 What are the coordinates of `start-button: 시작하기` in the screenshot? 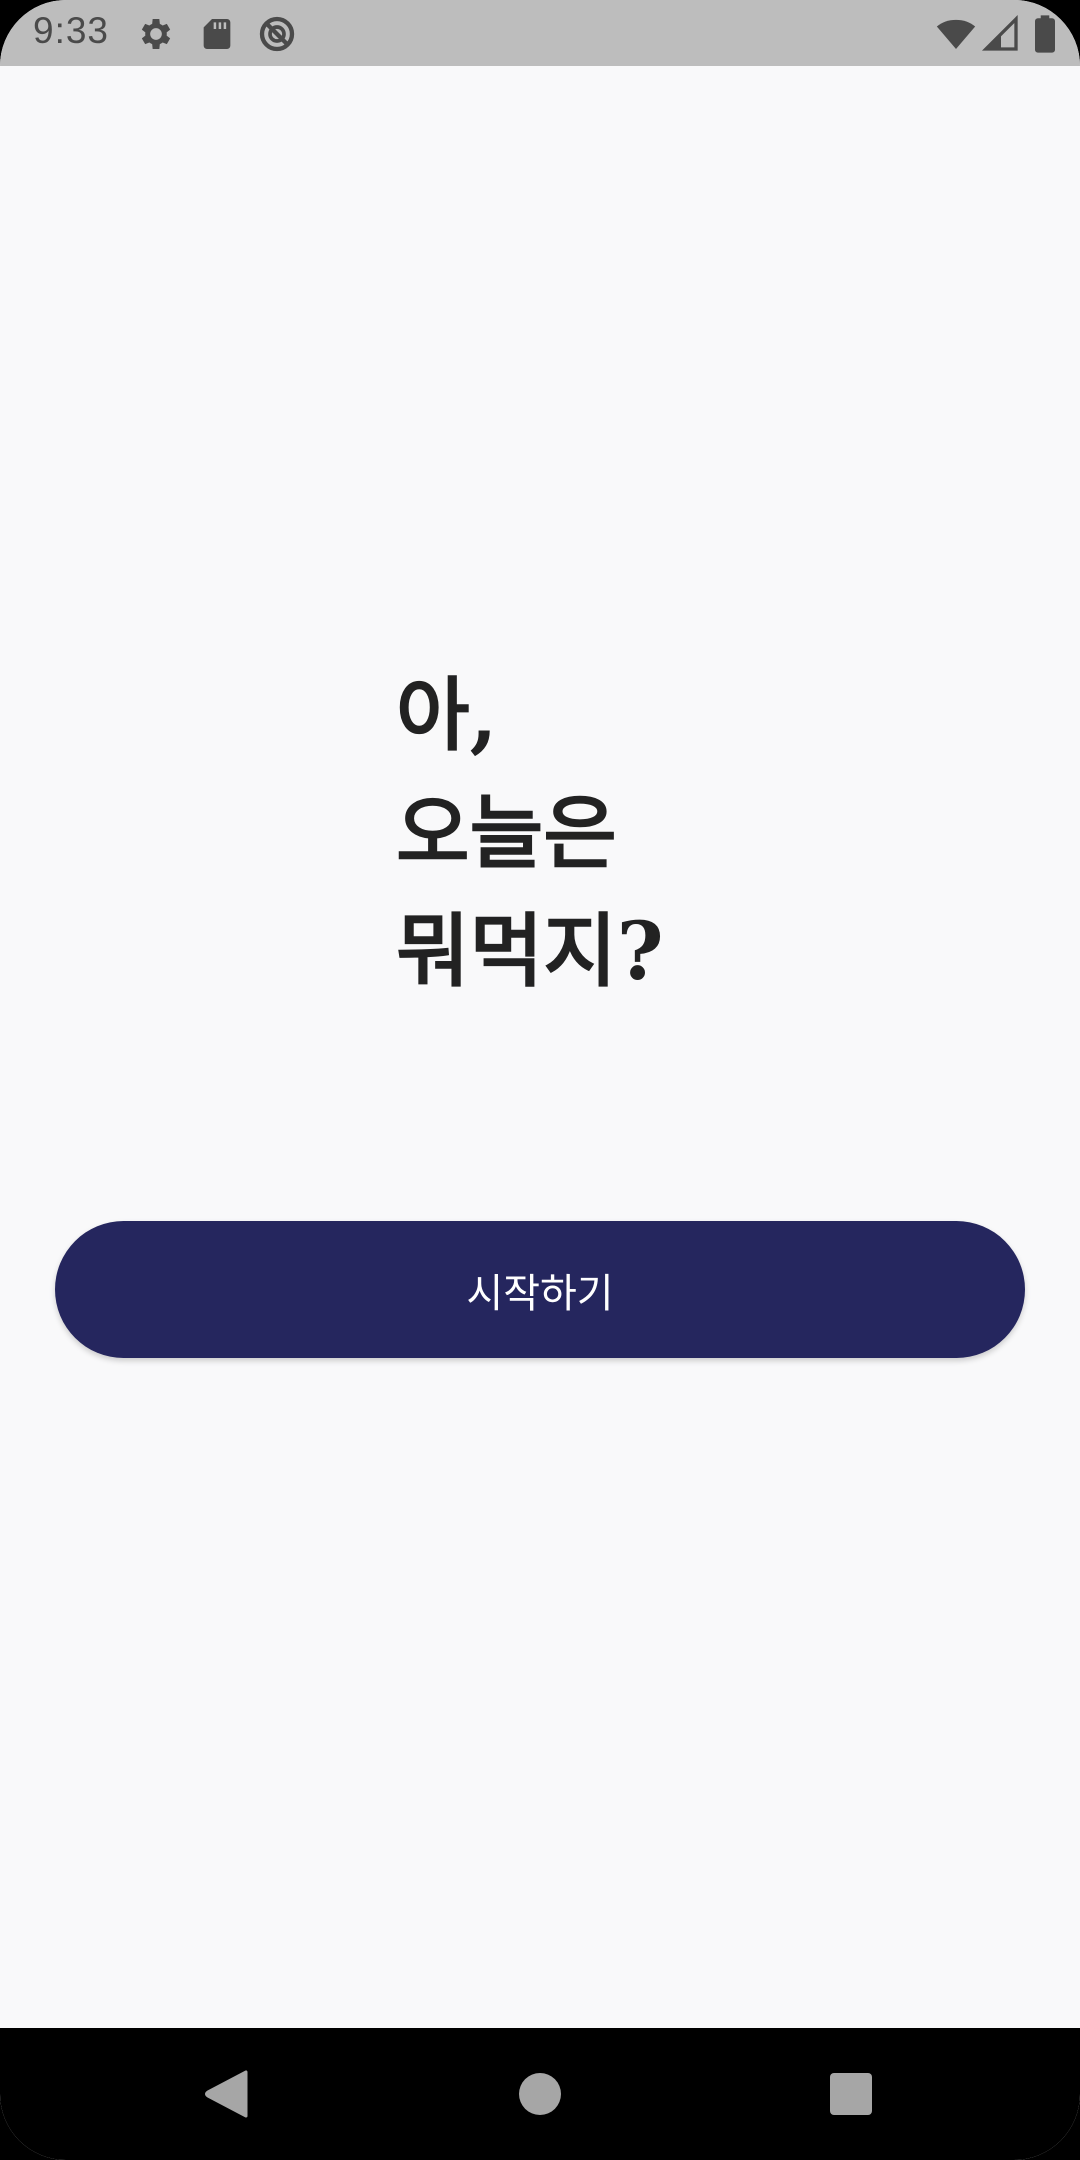 It's located at (540, 1289).